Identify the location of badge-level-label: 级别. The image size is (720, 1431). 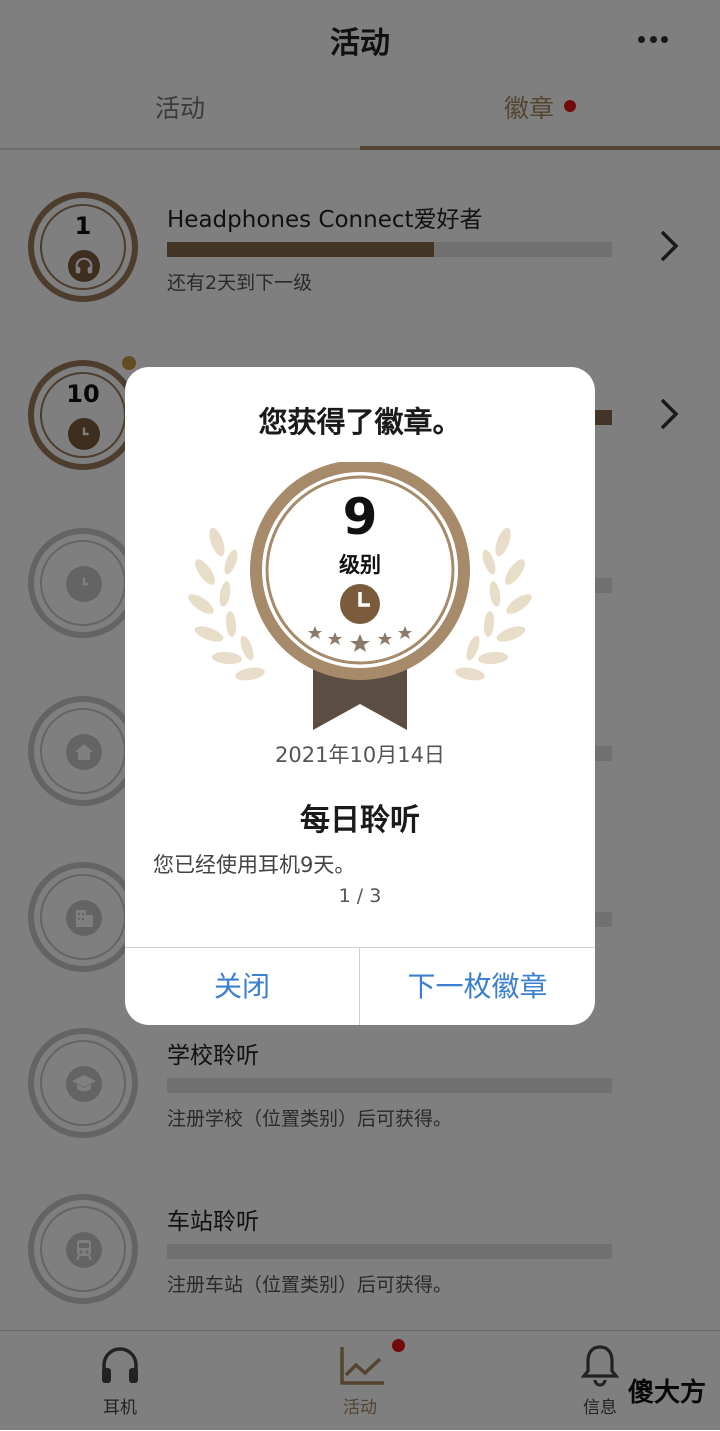
(360, 565).